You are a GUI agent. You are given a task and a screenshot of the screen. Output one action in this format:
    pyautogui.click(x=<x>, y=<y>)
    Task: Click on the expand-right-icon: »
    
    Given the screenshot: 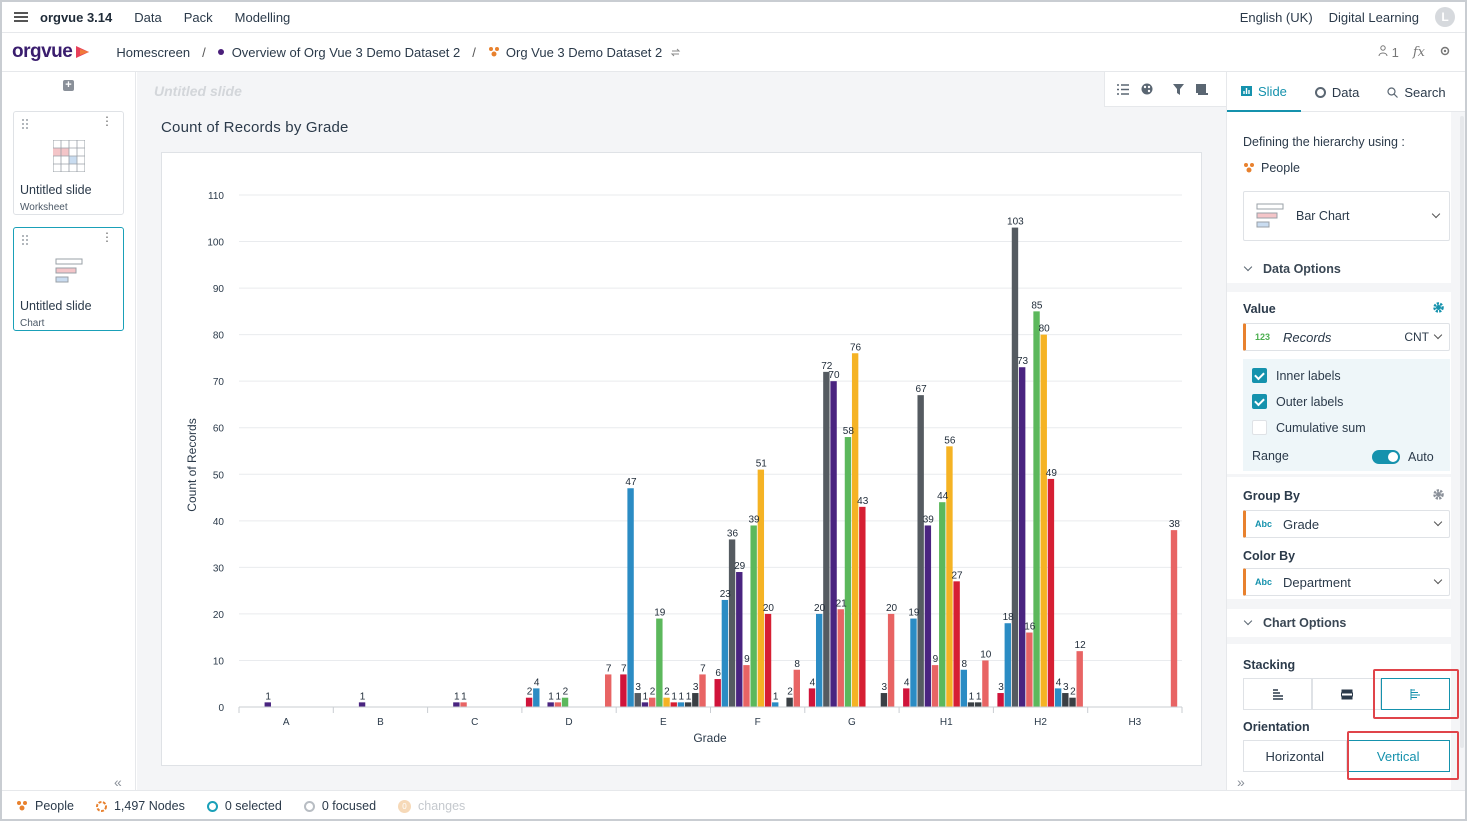 What is the action you would take?
    pyautogui.click(x=1241, y=782)
    